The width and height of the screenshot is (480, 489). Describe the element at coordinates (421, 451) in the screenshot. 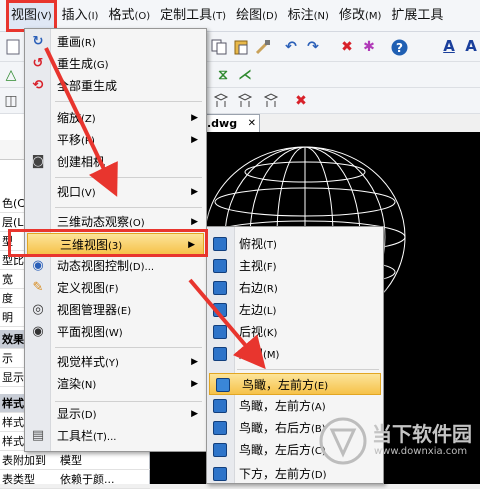

I see `watermark-url: www.downxia.com` at that location.